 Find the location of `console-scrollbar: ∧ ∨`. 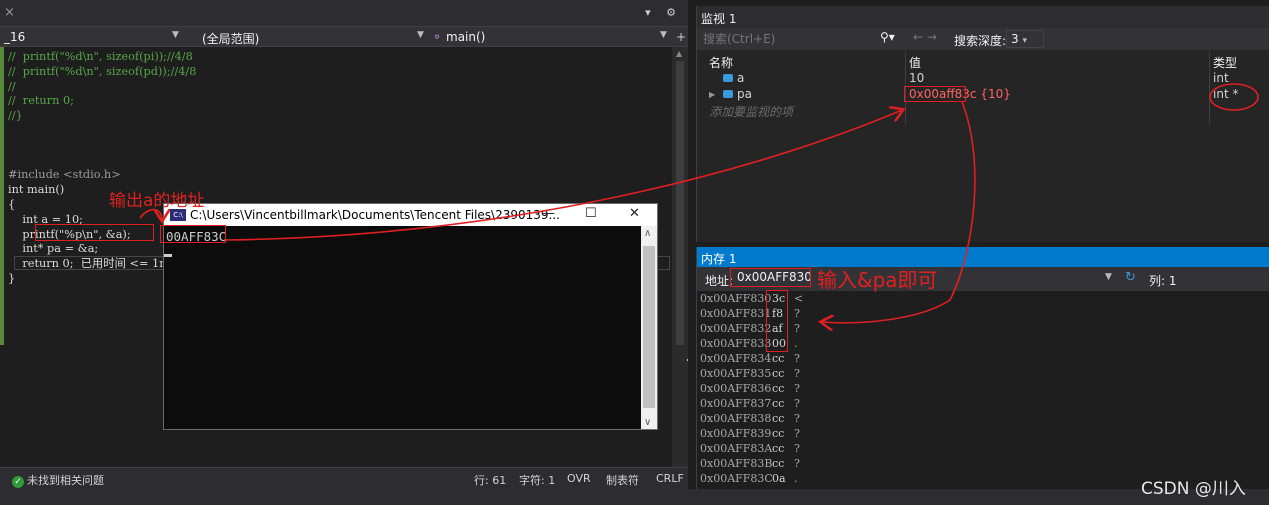

console-scrollbar: ∧ ∨ is located at coordinates (649, 327).